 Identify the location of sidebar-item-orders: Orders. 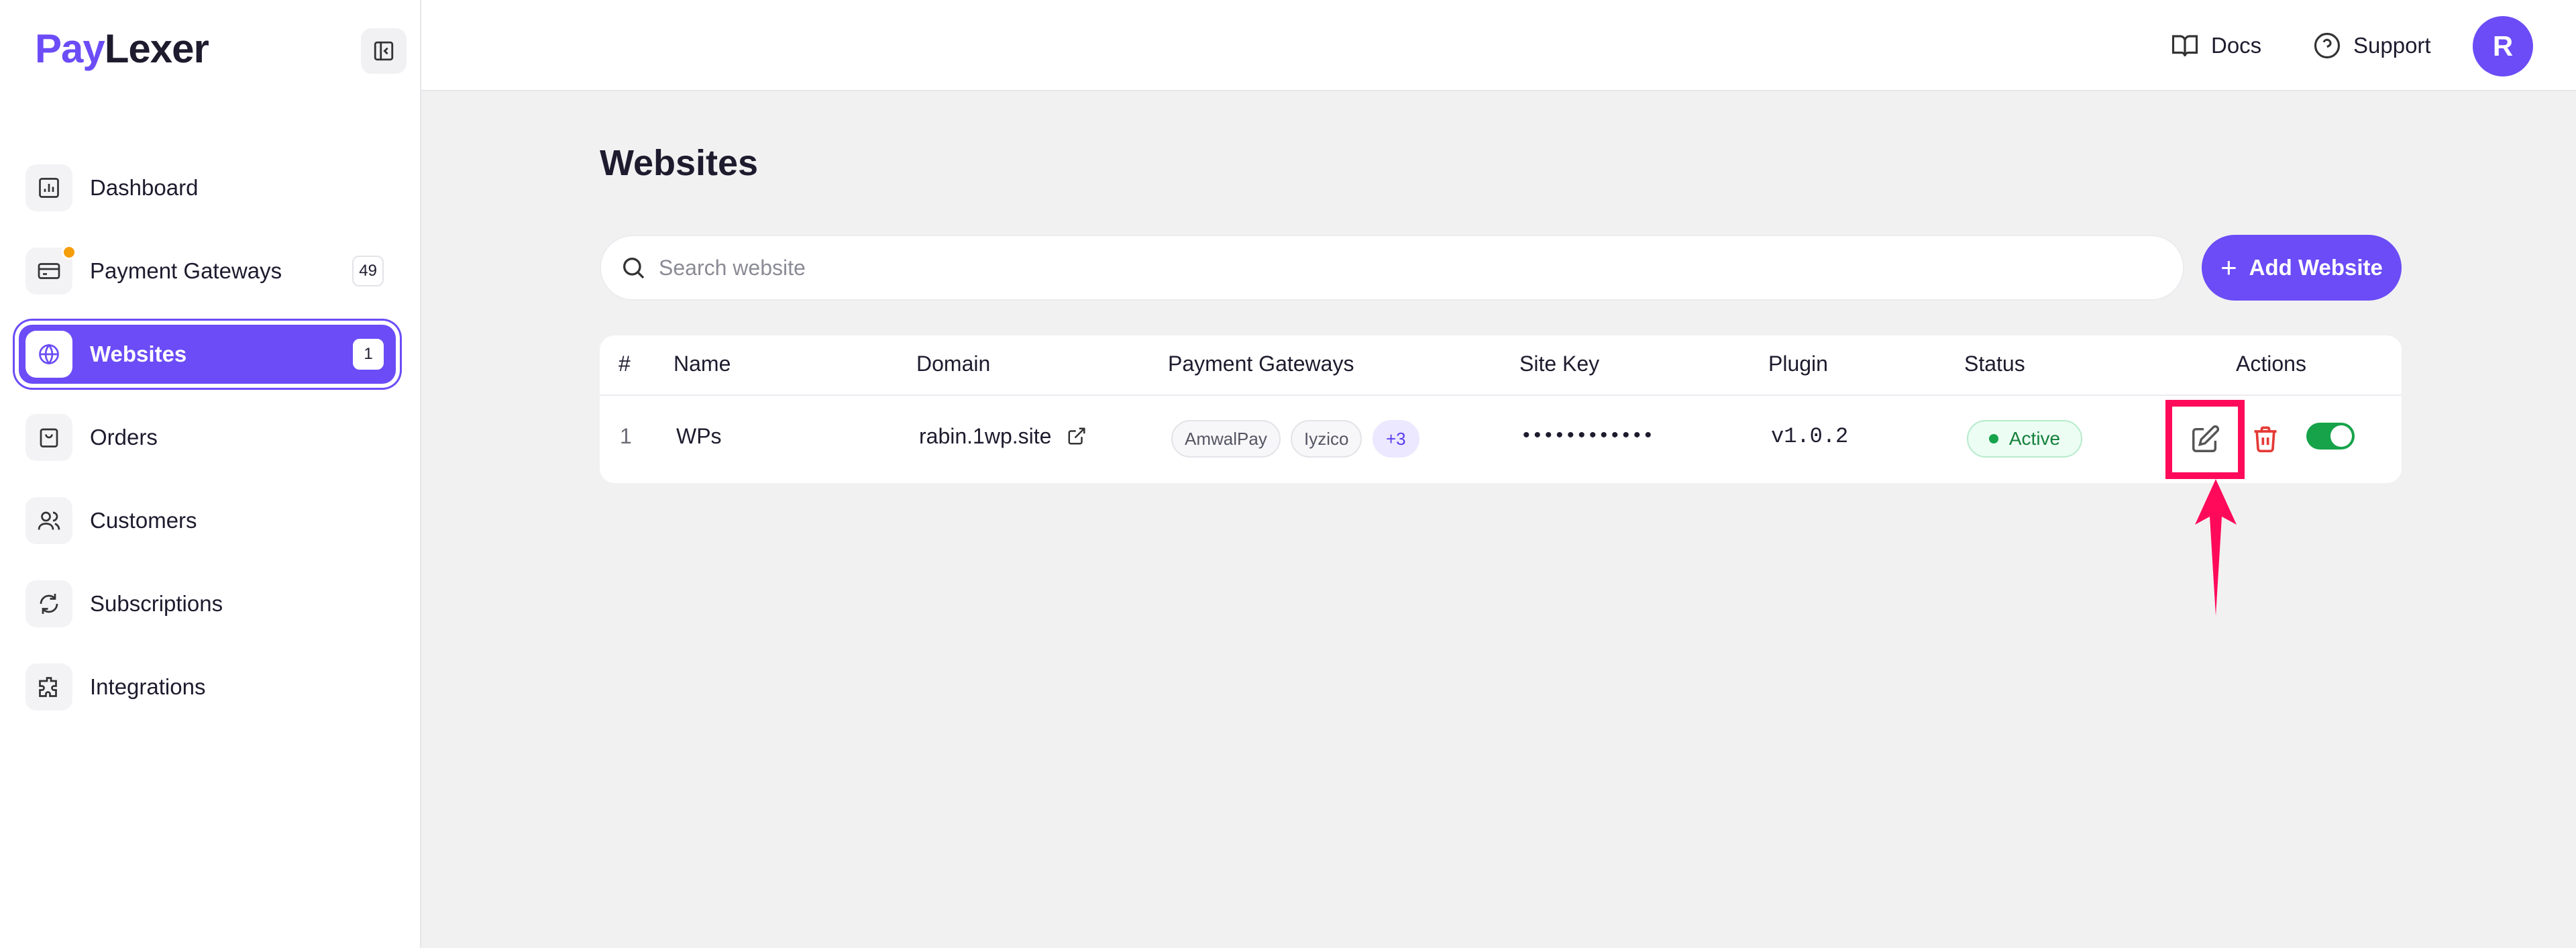
(207, 437).